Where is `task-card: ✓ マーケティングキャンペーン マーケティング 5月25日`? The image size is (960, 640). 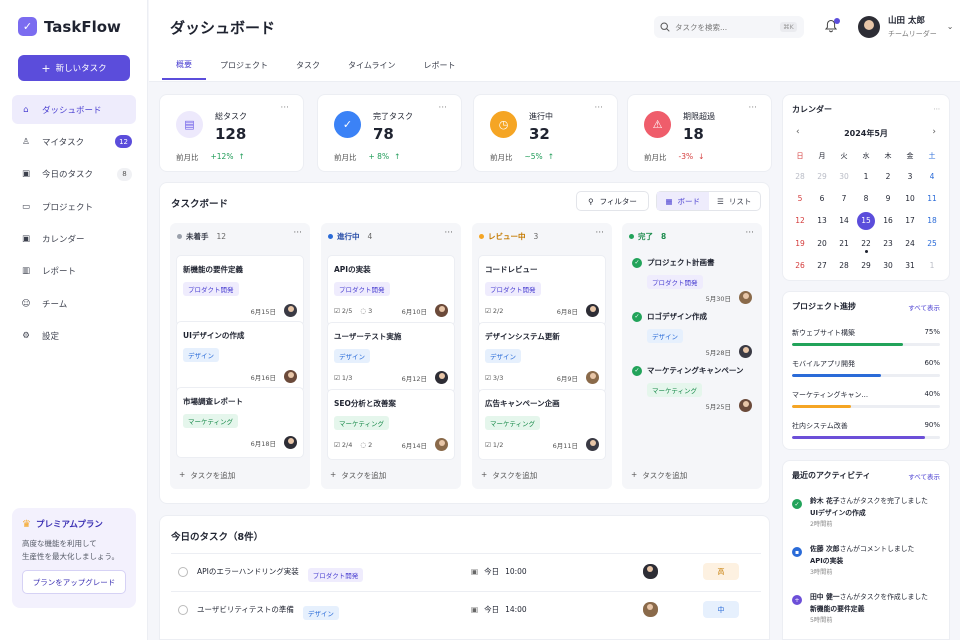 task-card: ✓ マーケティングキャンペーン マーケティング 5月25日 is located at coordinates (692, 388).